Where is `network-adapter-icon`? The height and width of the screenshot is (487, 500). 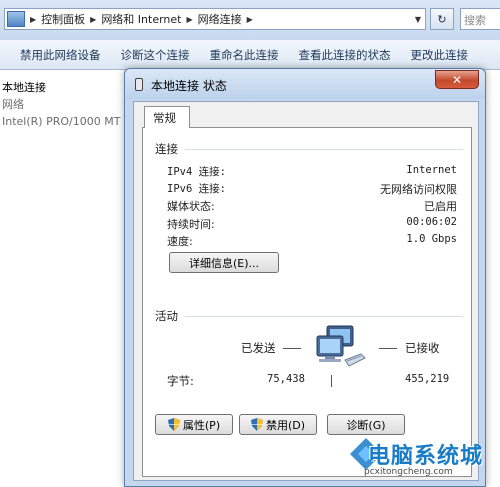 network-adapter-icon is located at coordinates (139, 84).